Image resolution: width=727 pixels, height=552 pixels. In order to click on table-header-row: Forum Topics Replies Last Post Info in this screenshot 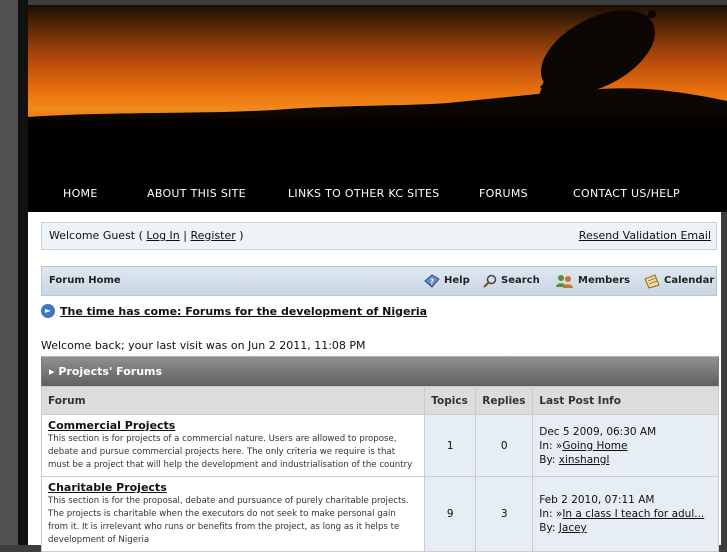, I will do `click(379, 400)`.